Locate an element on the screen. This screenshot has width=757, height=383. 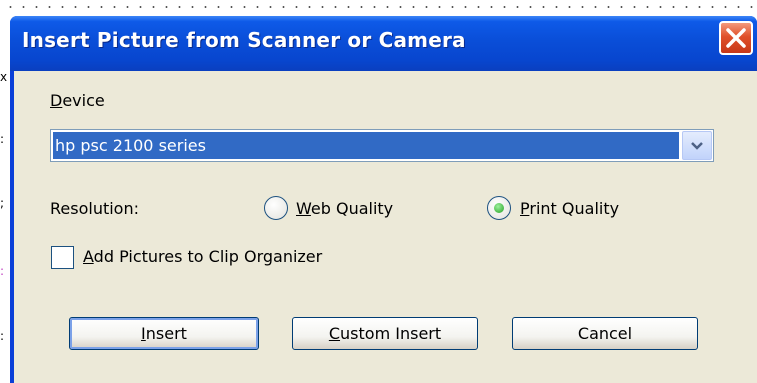
dropdown-button is located at coordinates (697, 145).